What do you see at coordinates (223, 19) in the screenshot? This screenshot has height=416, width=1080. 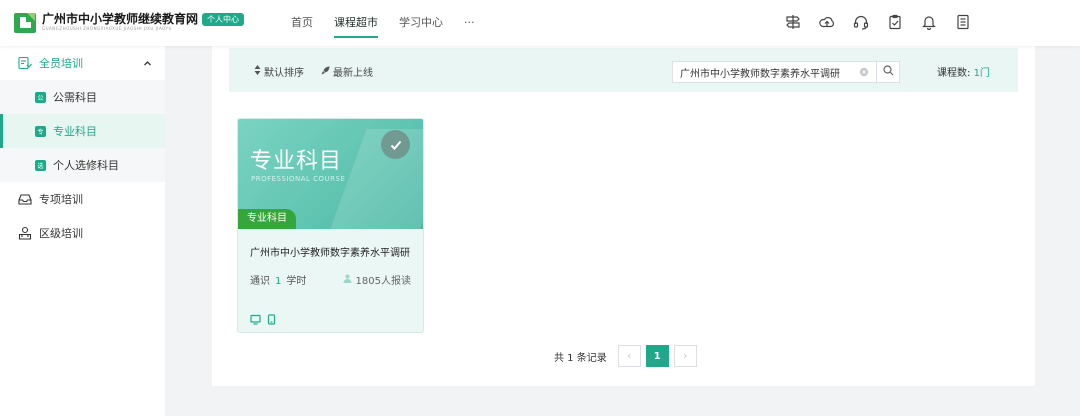 I see `personal-center-badge: 个人中心` at bounding box center [223, 19].